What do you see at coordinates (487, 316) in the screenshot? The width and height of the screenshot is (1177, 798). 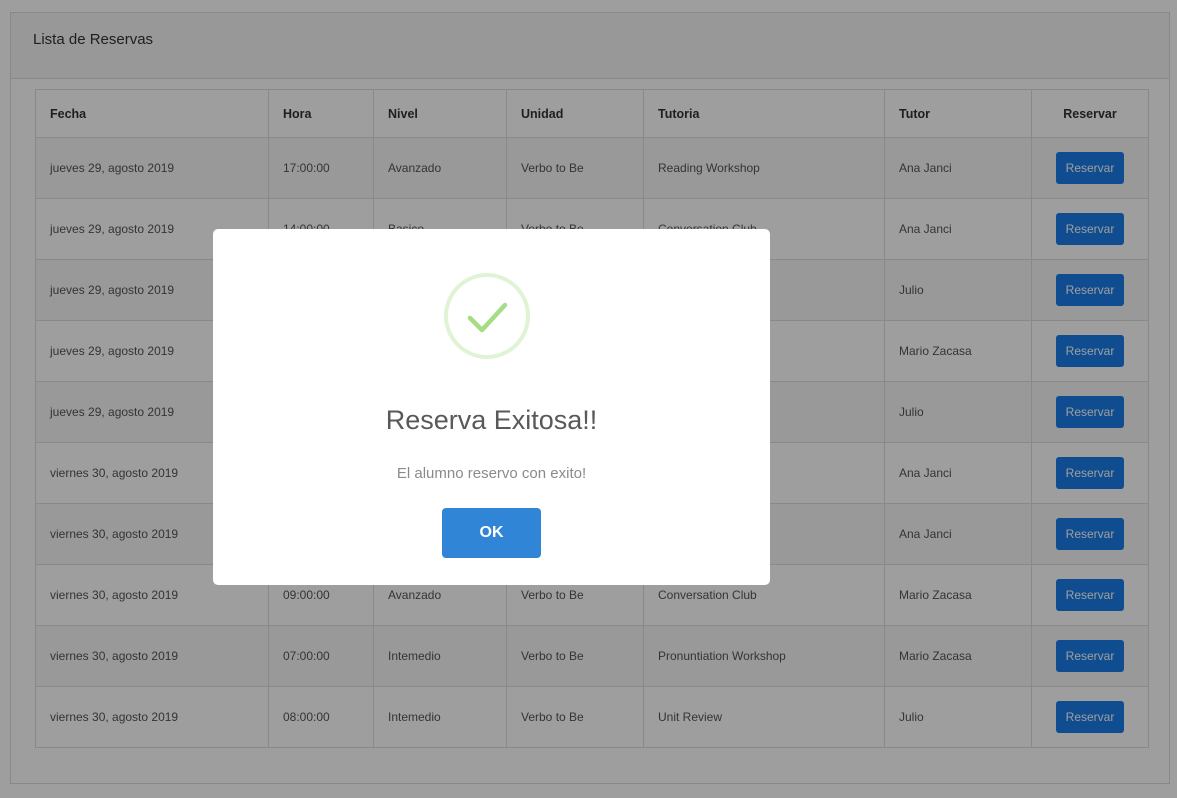 I see `success-check-icon` at bounding box center [487, 316].